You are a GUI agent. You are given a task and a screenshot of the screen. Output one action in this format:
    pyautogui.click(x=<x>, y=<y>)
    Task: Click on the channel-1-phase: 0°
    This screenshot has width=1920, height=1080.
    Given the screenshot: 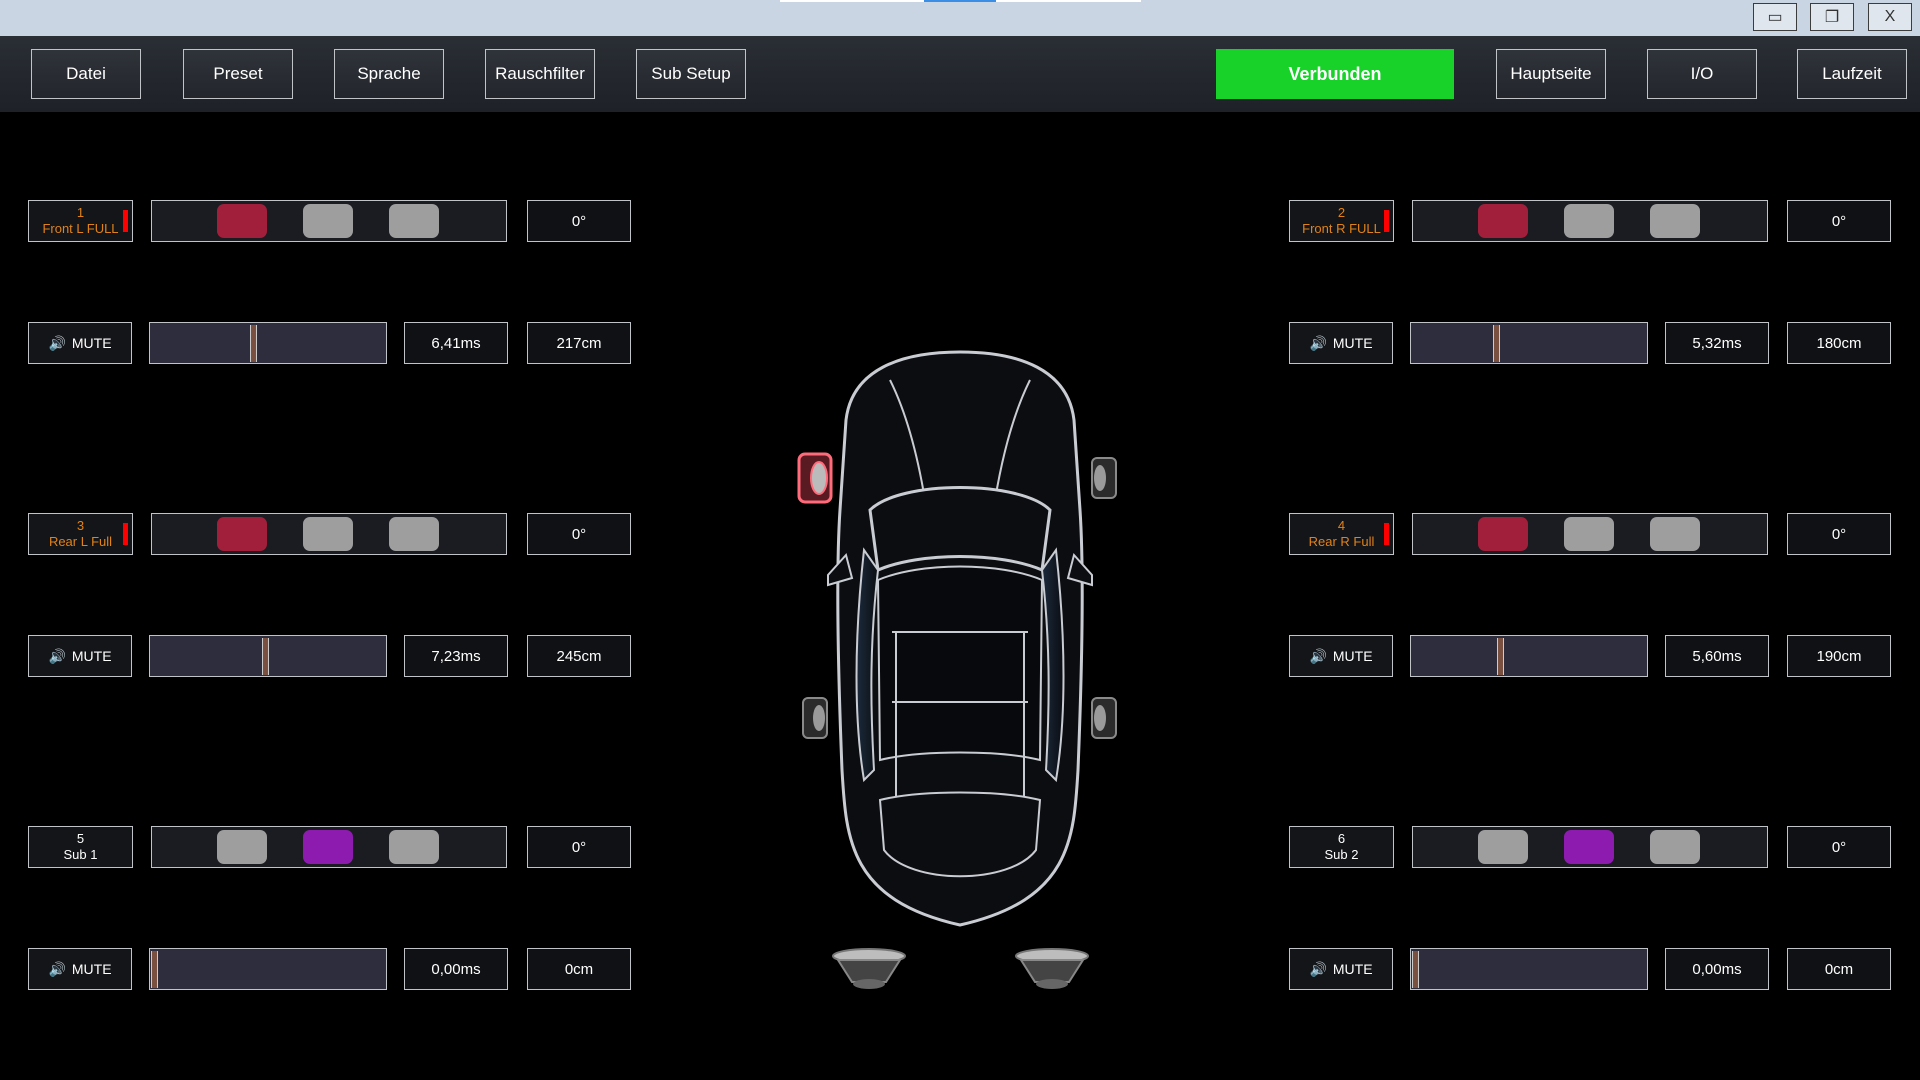 What is the action you would take?
    pyautogui.click(x=579, y=221)
    